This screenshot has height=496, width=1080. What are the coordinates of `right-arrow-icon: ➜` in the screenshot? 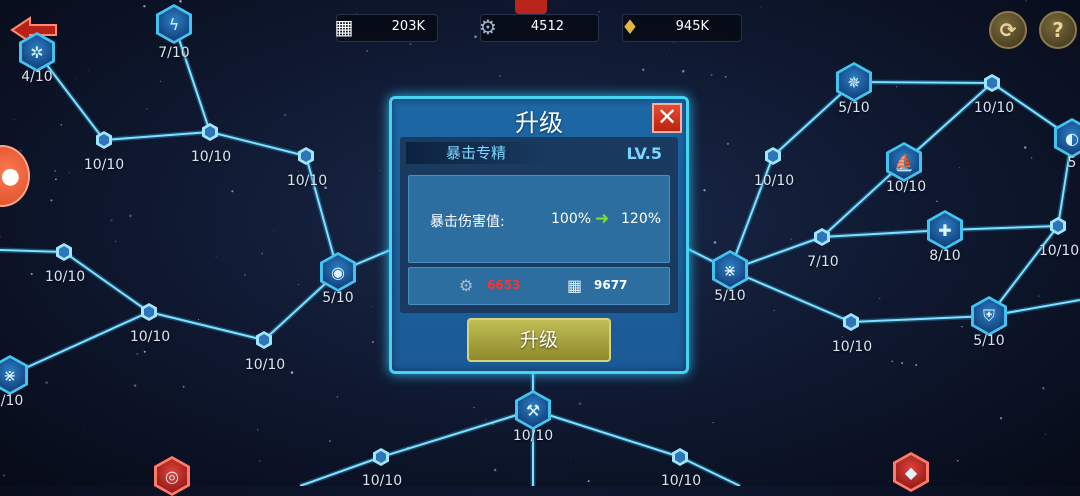 It's located at (602, 219).